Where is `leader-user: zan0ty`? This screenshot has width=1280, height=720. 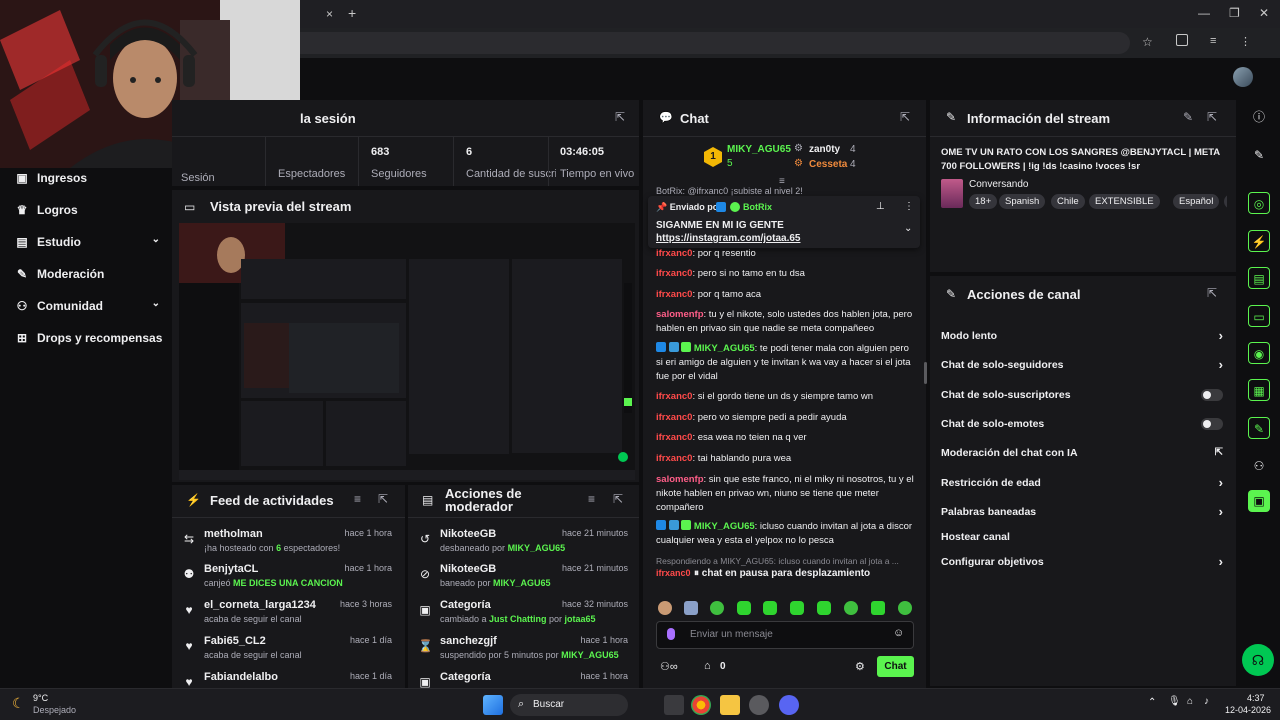
leader-user: zan0ty is located at coordinates (824, 149).